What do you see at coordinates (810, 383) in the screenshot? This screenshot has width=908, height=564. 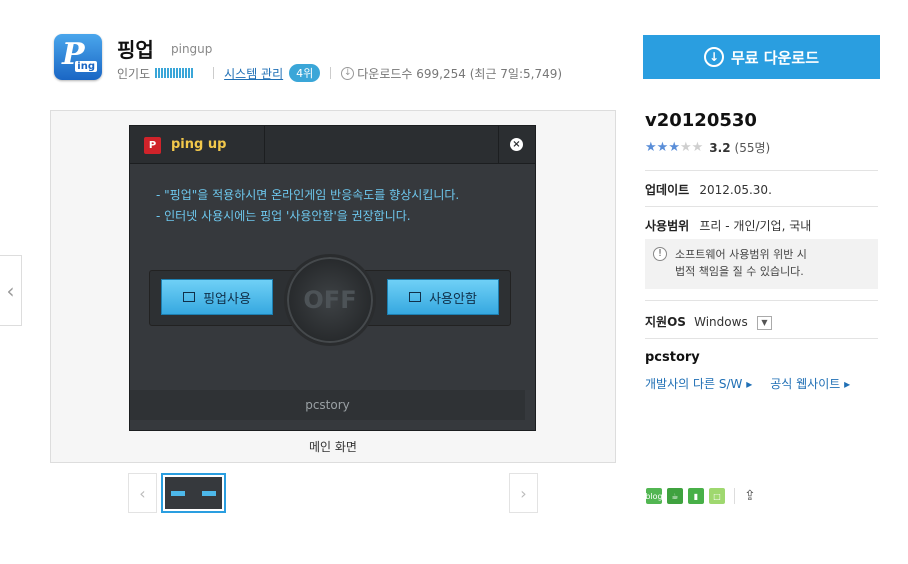 I see `official-site-link: 공식 웹사이트 ▸` at bounding box center [810, 383].